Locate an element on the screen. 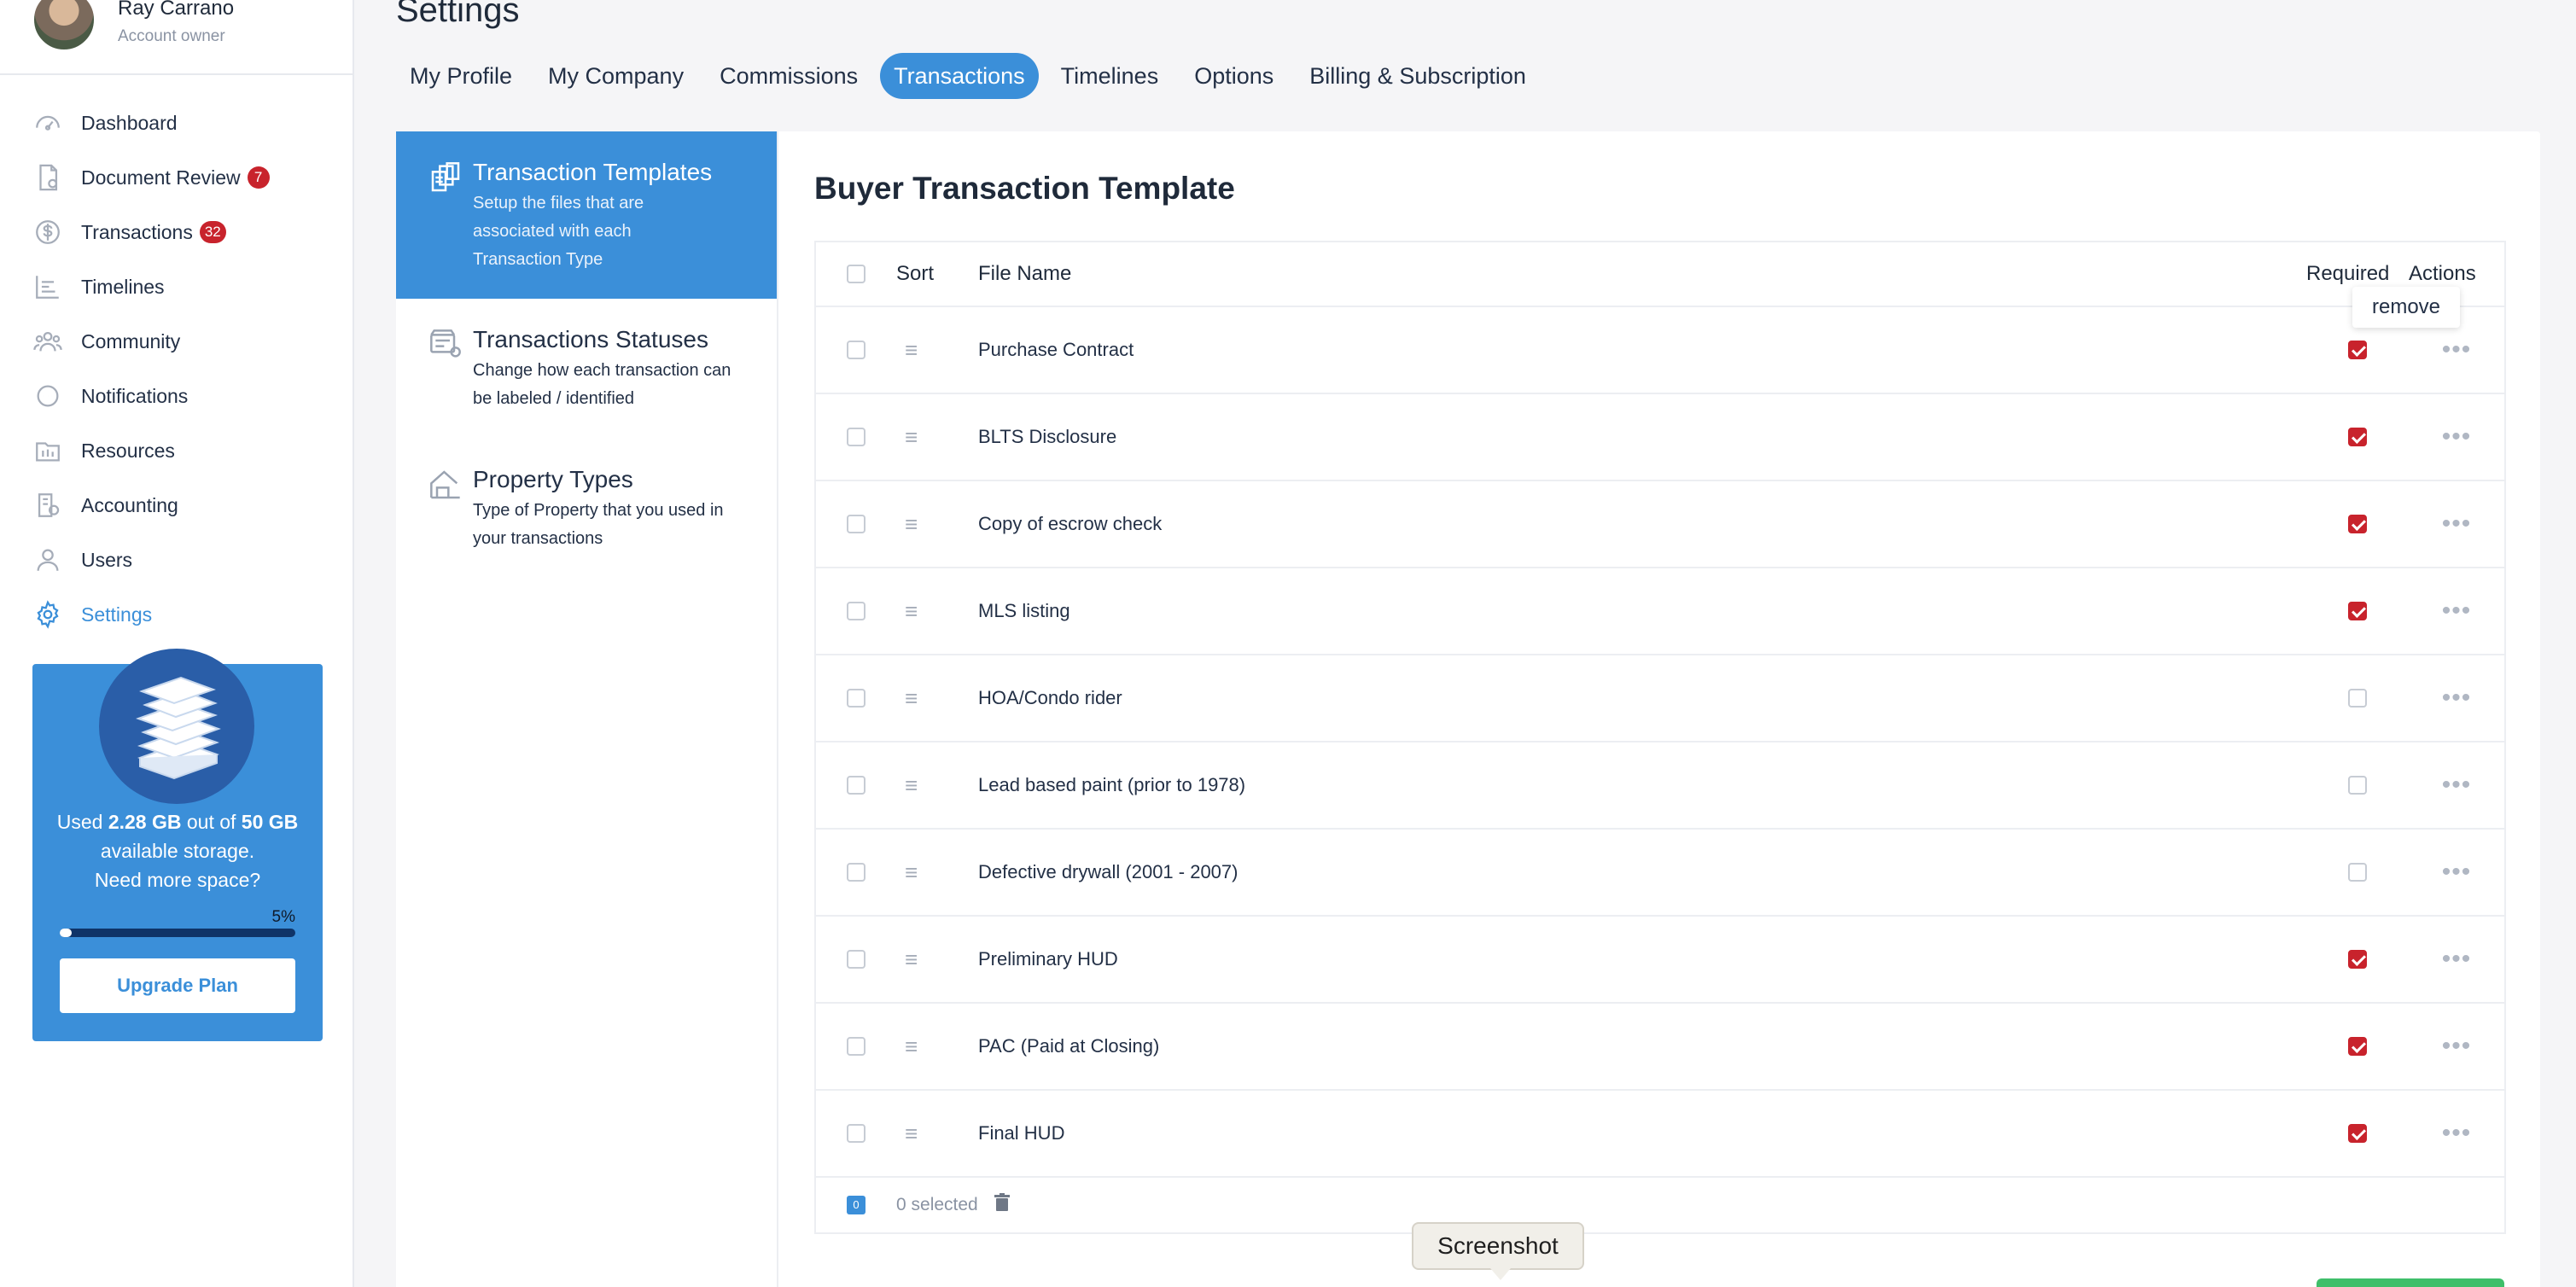 This screenshot has width=2576, height=1287. tab-transactions: Transactions is located at coordinates (959, 76).